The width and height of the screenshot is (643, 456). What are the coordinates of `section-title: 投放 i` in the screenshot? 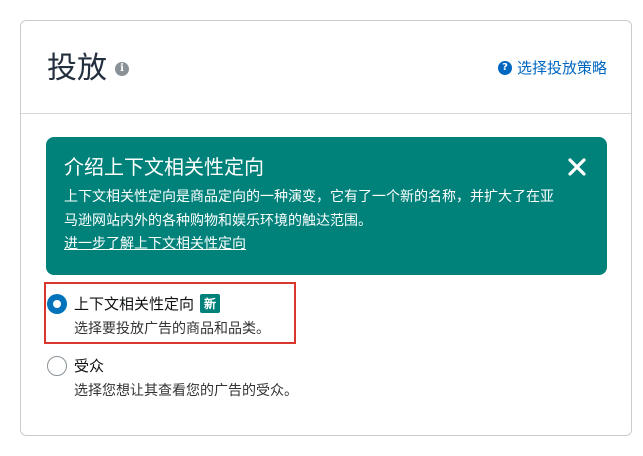 It's located at (88, 69).